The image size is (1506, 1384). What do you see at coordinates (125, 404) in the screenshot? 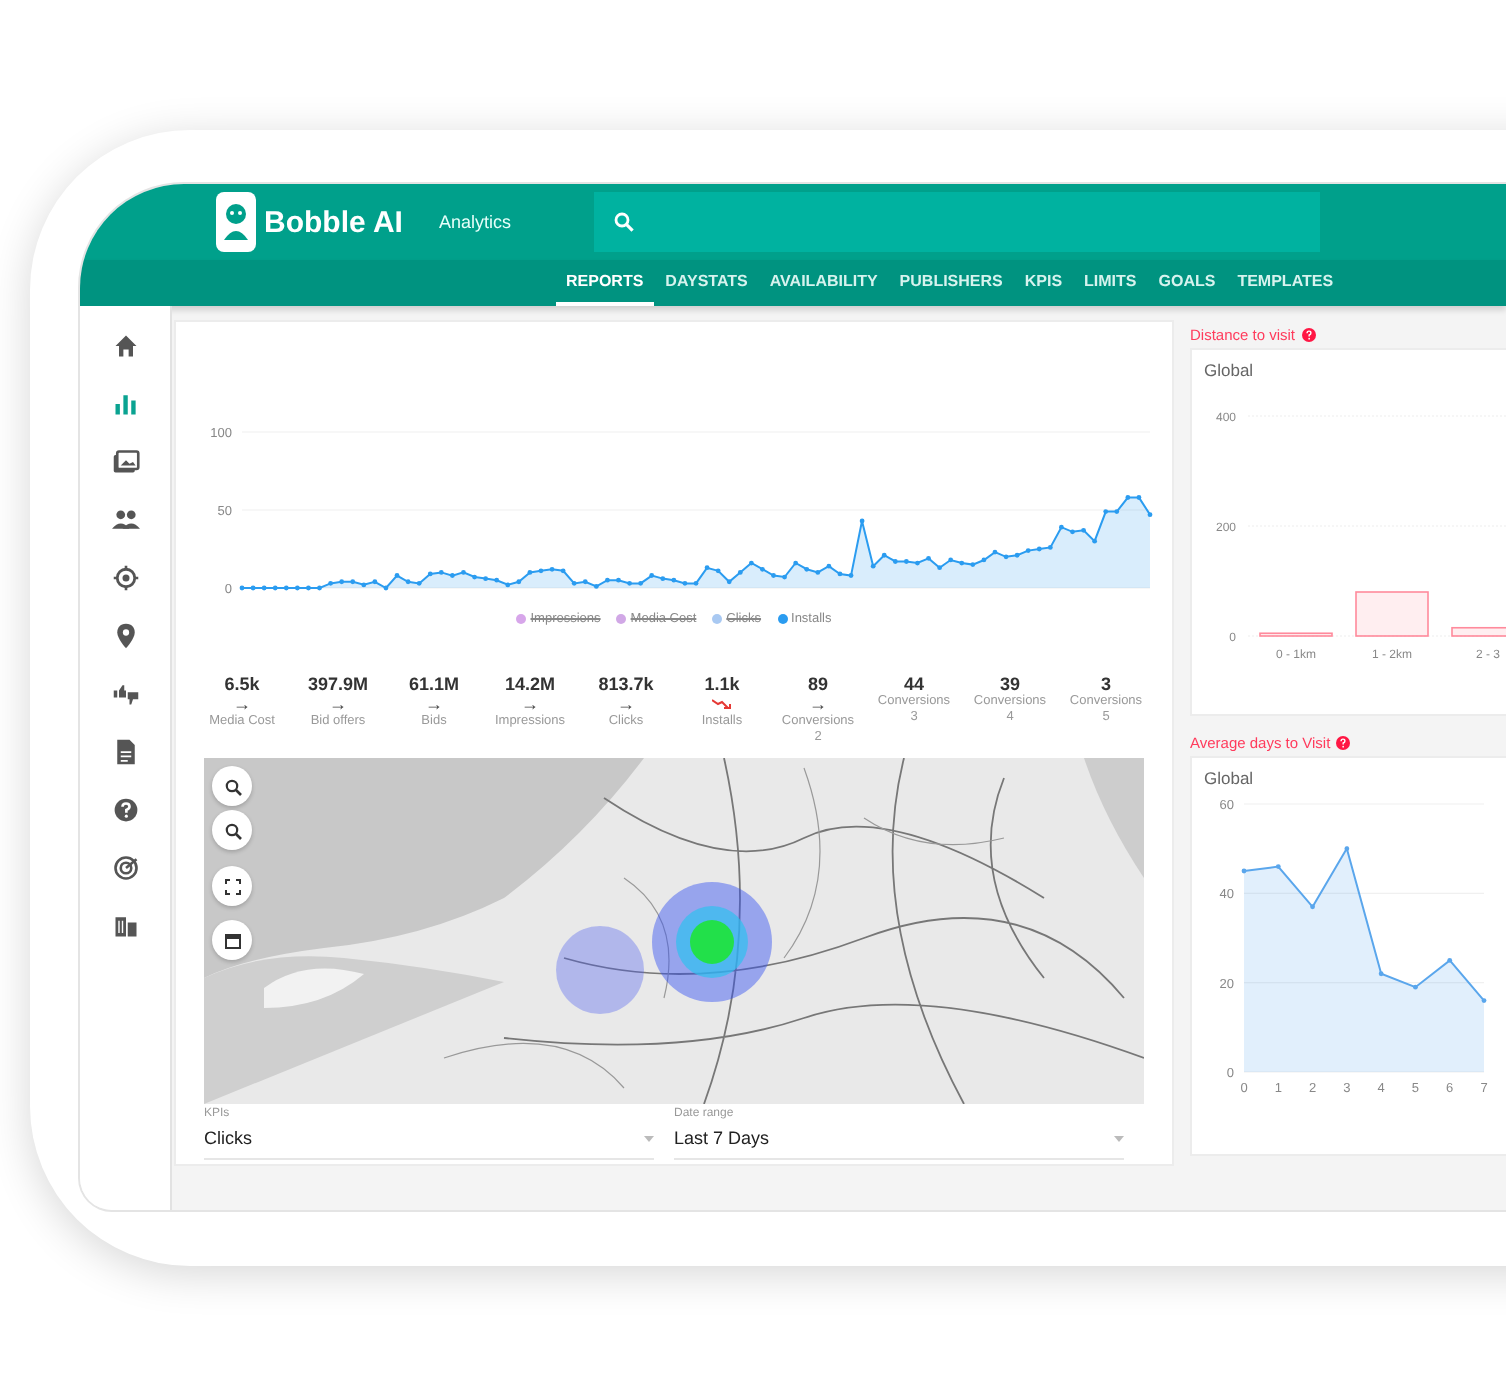
I see `bar-chart-icon` at bounding box center [125, 404].